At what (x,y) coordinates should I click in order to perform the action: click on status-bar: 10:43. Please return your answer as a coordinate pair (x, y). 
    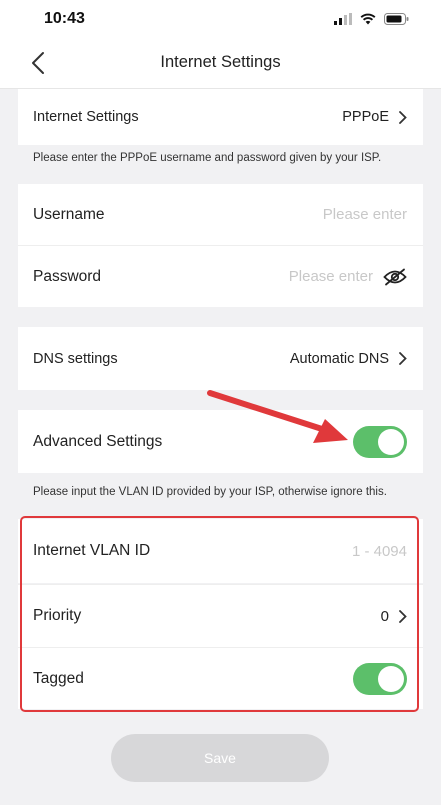
    Looking at the image, I should click on (220, 19).